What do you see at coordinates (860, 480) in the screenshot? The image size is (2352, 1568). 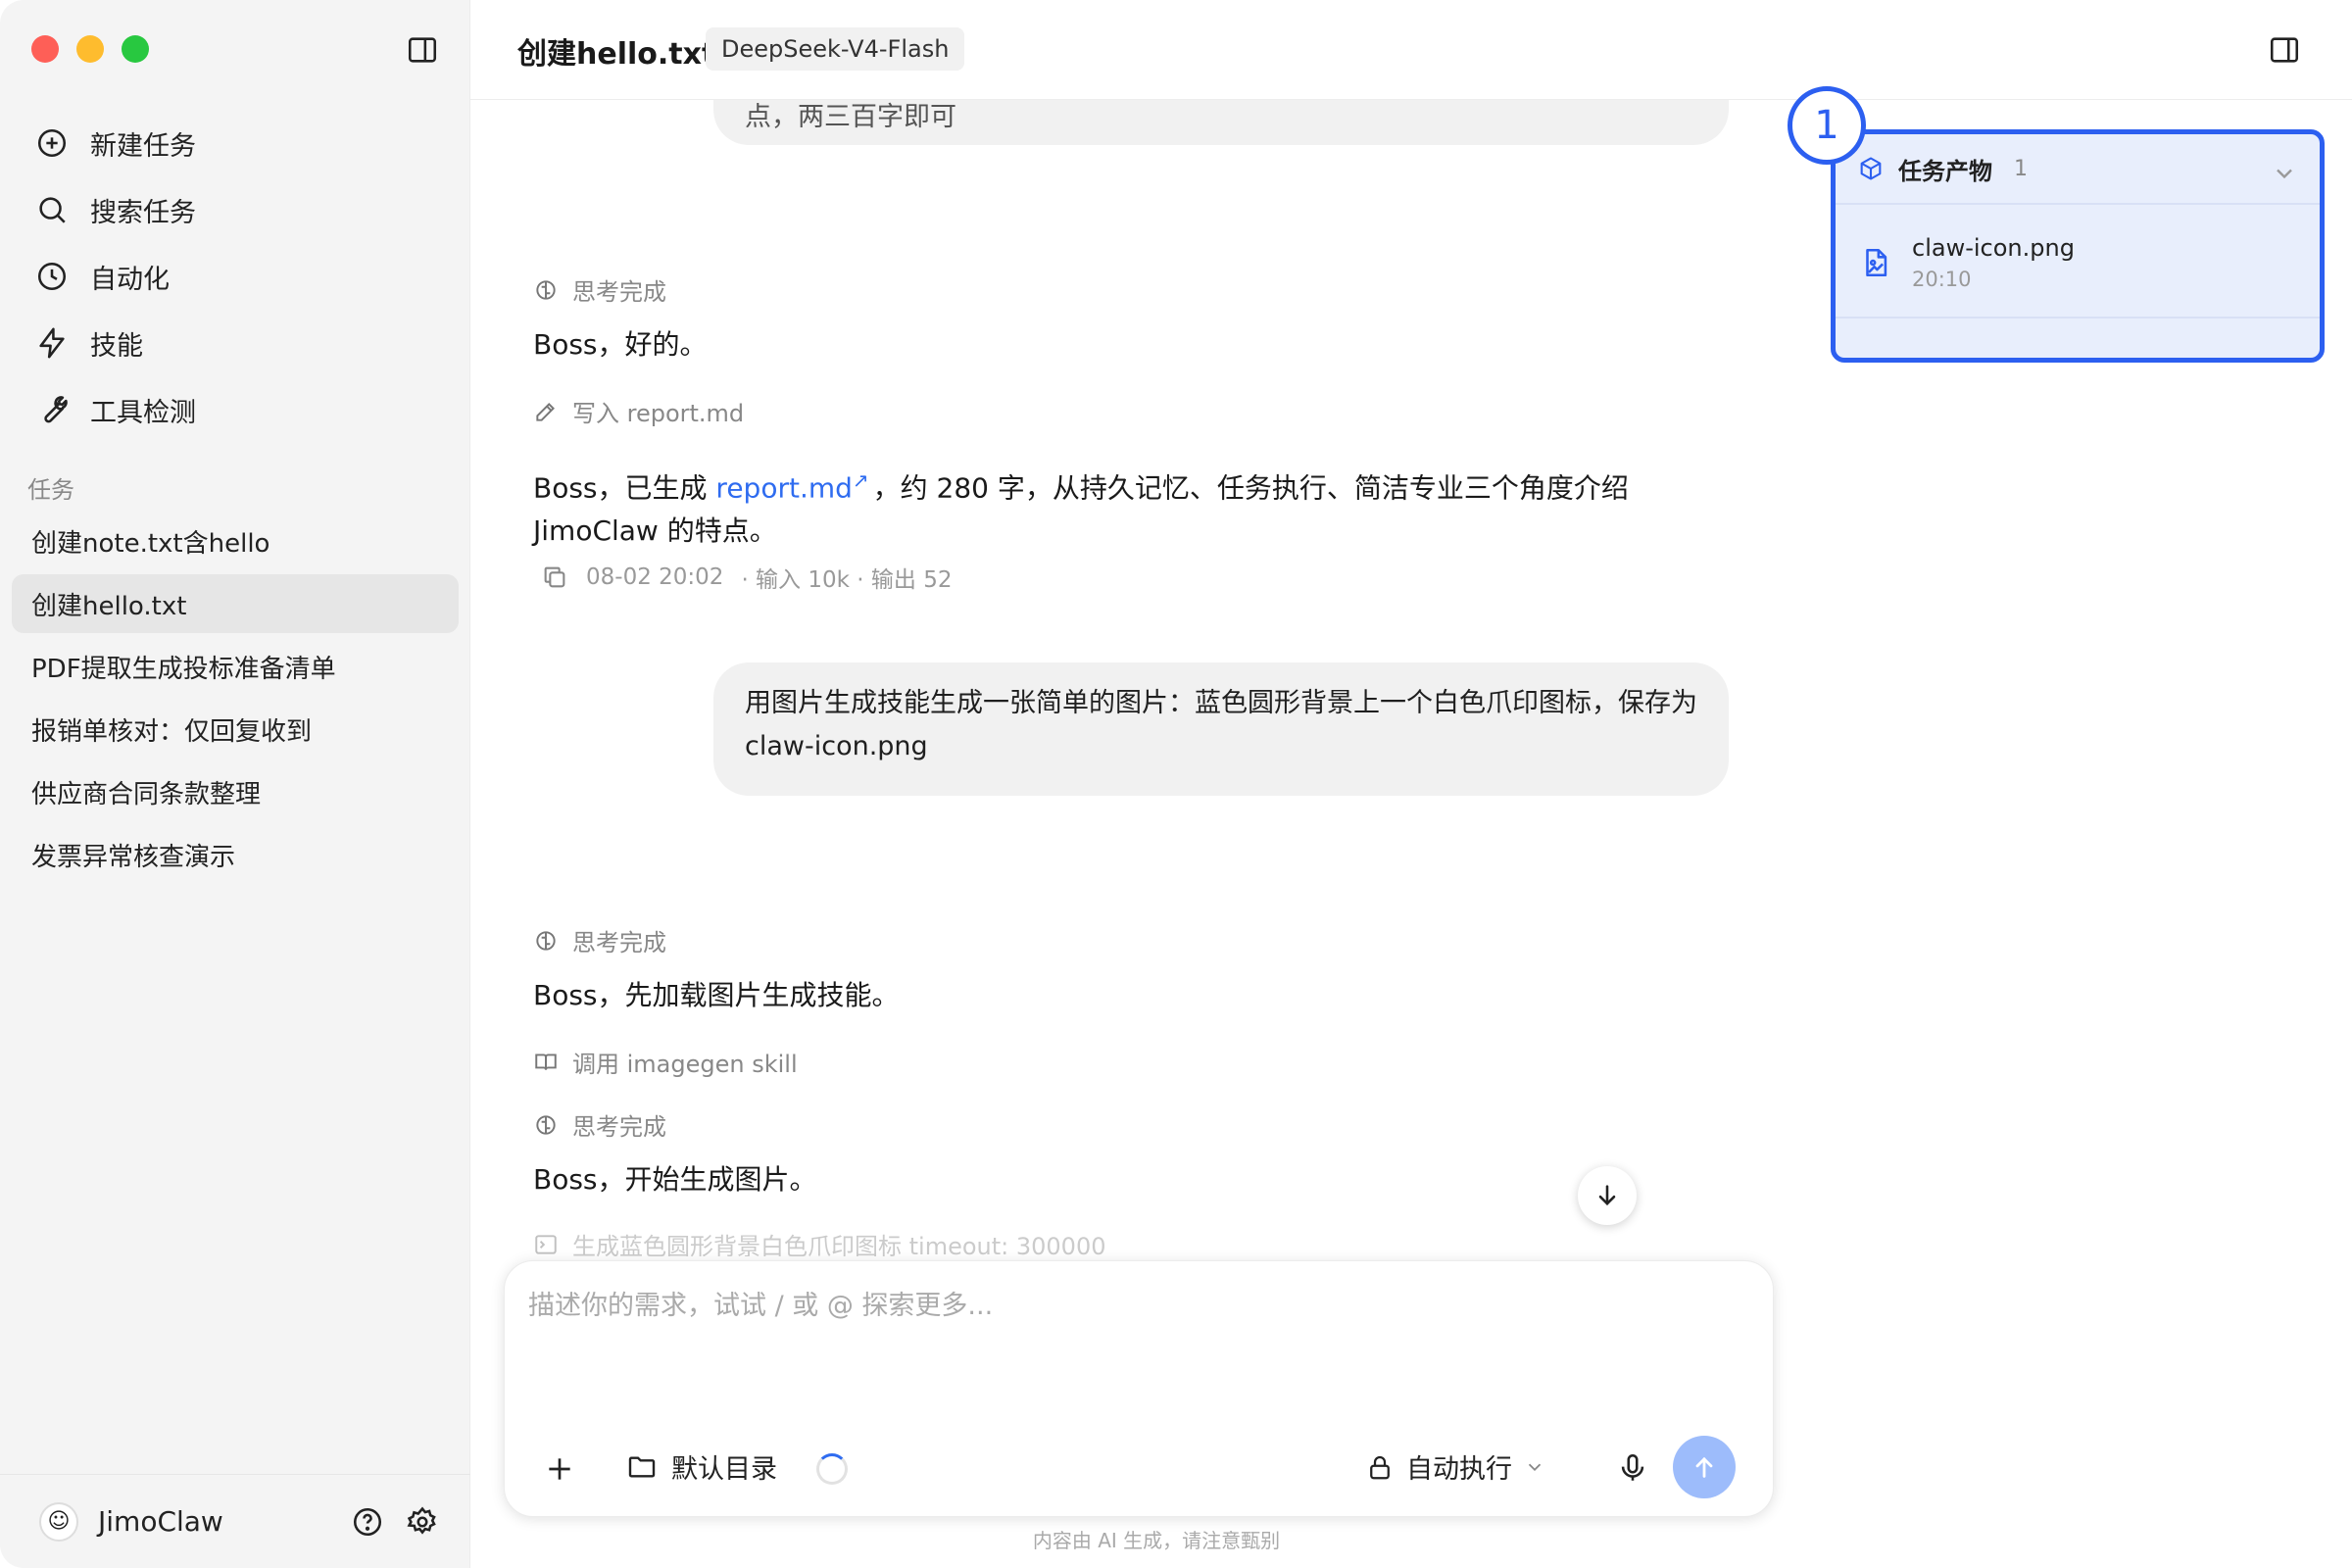 I see `external-link-icon: ↗` at bounding box center [860, 480].